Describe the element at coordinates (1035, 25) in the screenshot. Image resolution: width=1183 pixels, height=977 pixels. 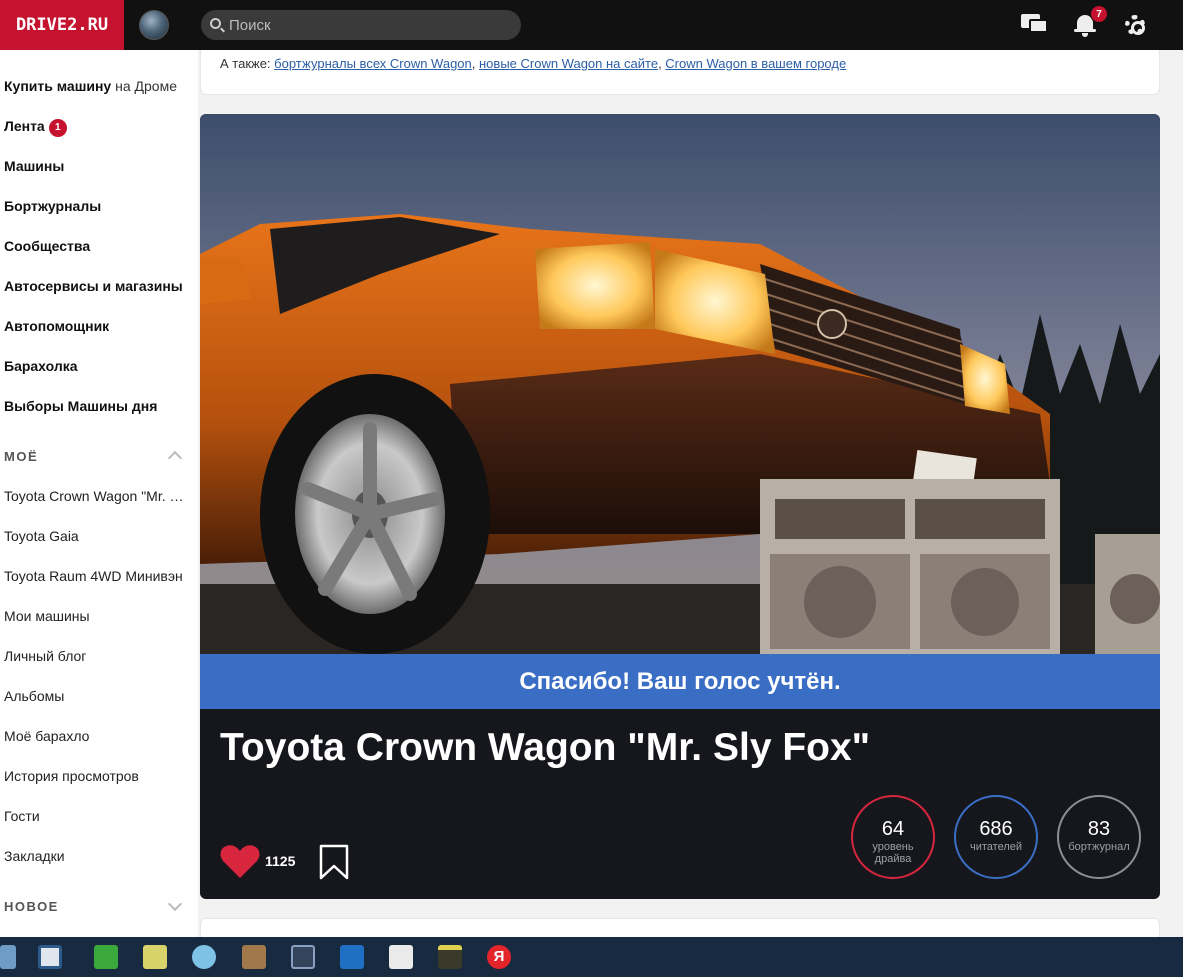
I see `messages-icon` at that location.